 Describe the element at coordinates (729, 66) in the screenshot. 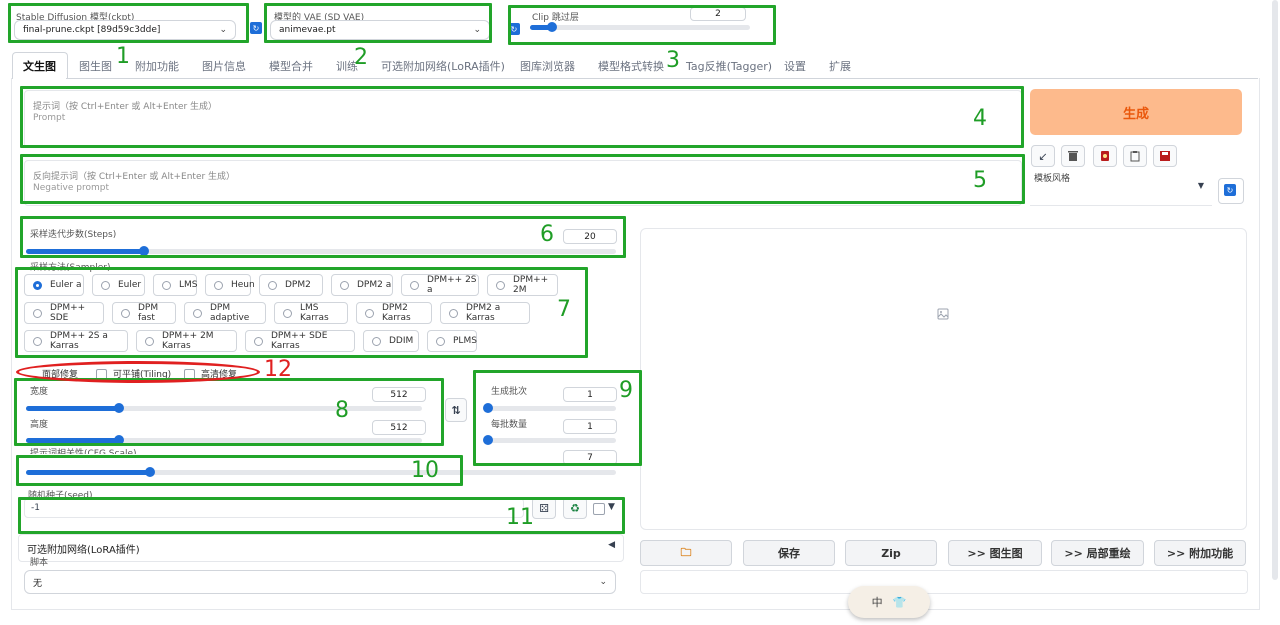

I see `tab-label: Tag反推(Tagger)` at that location.